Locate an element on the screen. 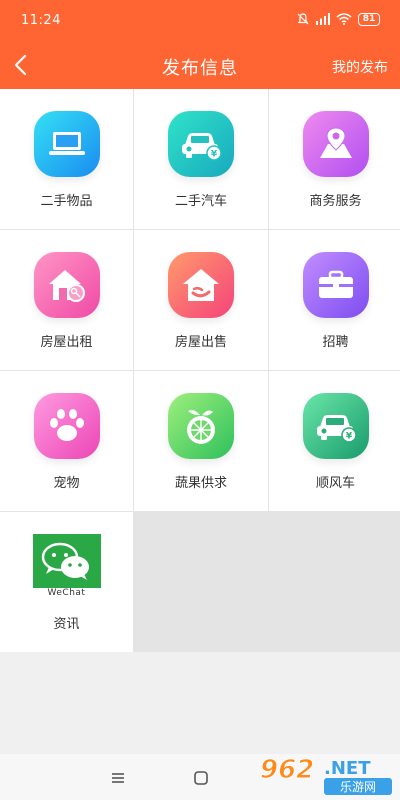 This screenshot has width=400, height=800. briefcase-icon is located at coordinates (335, 285).